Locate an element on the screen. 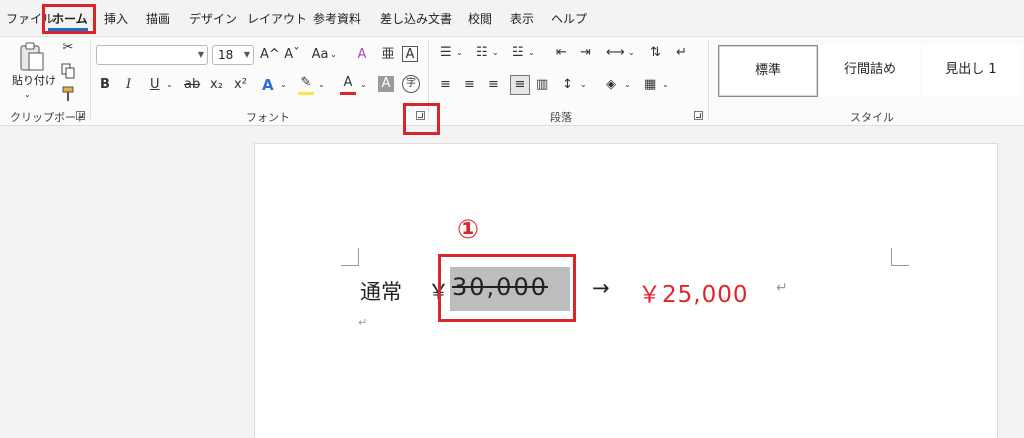 The height and width of the screenshot is (438, 1024). tab-review: 校閲 is located at coordinates (480, 18).